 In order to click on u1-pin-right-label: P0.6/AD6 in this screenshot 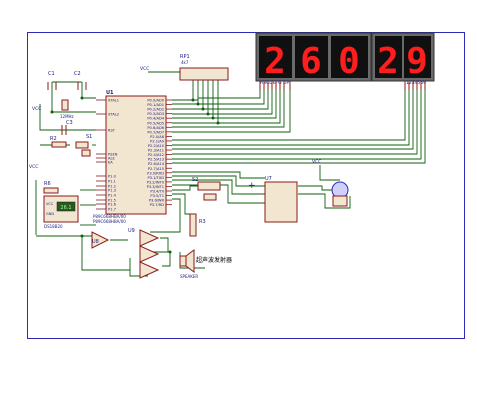, I will do `click(155, 128)`.